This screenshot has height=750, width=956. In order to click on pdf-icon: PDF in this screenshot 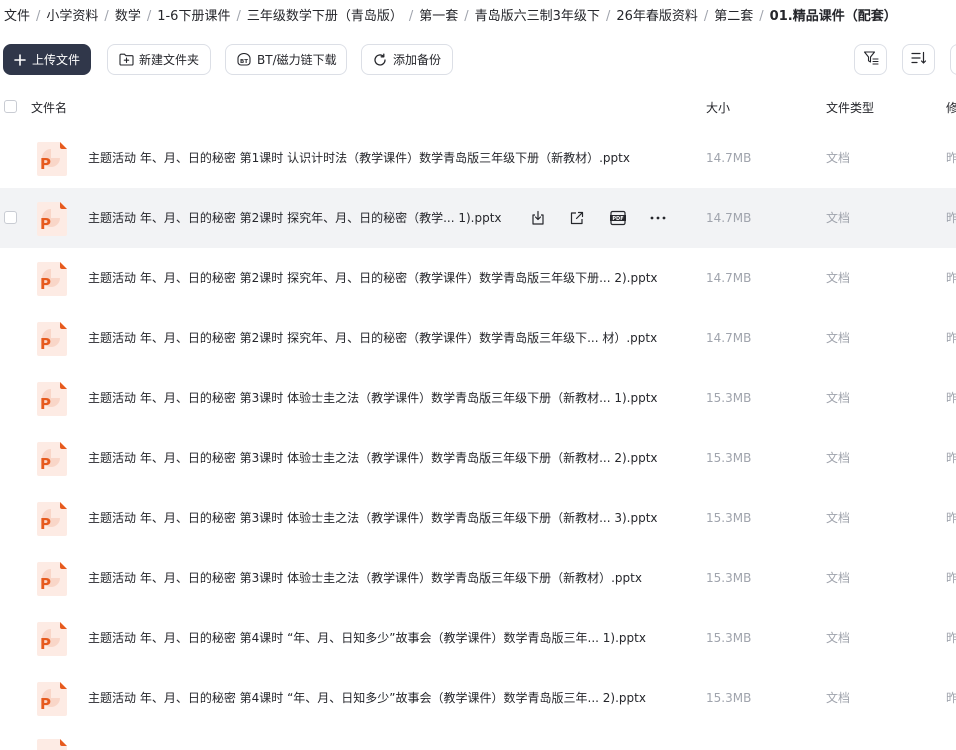, I will do `click(618, 218)`.